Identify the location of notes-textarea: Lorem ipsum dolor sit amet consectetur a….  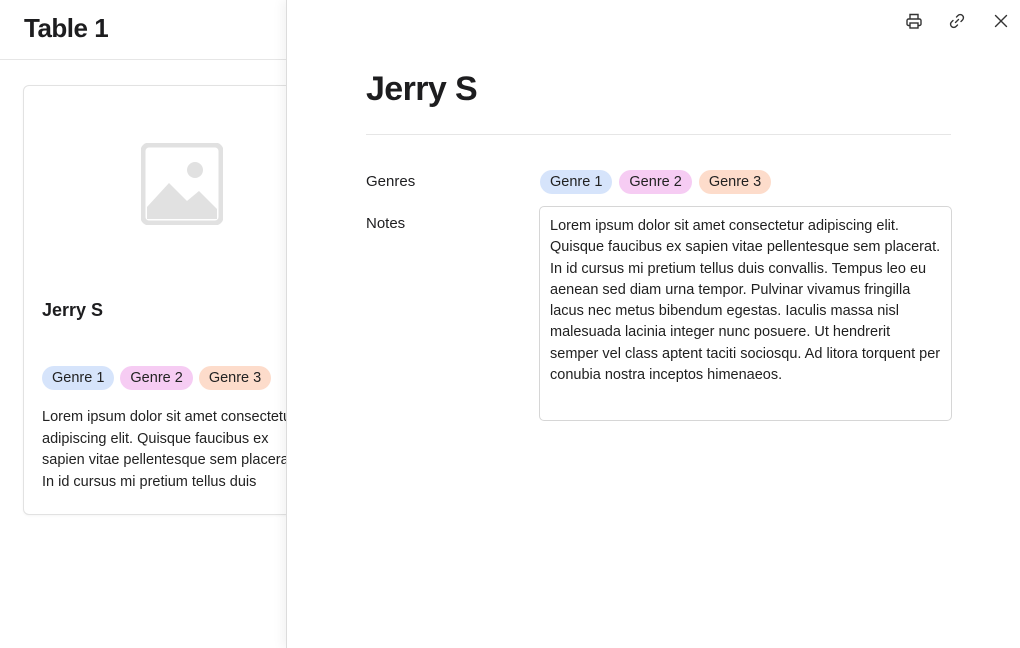
(745, 313).